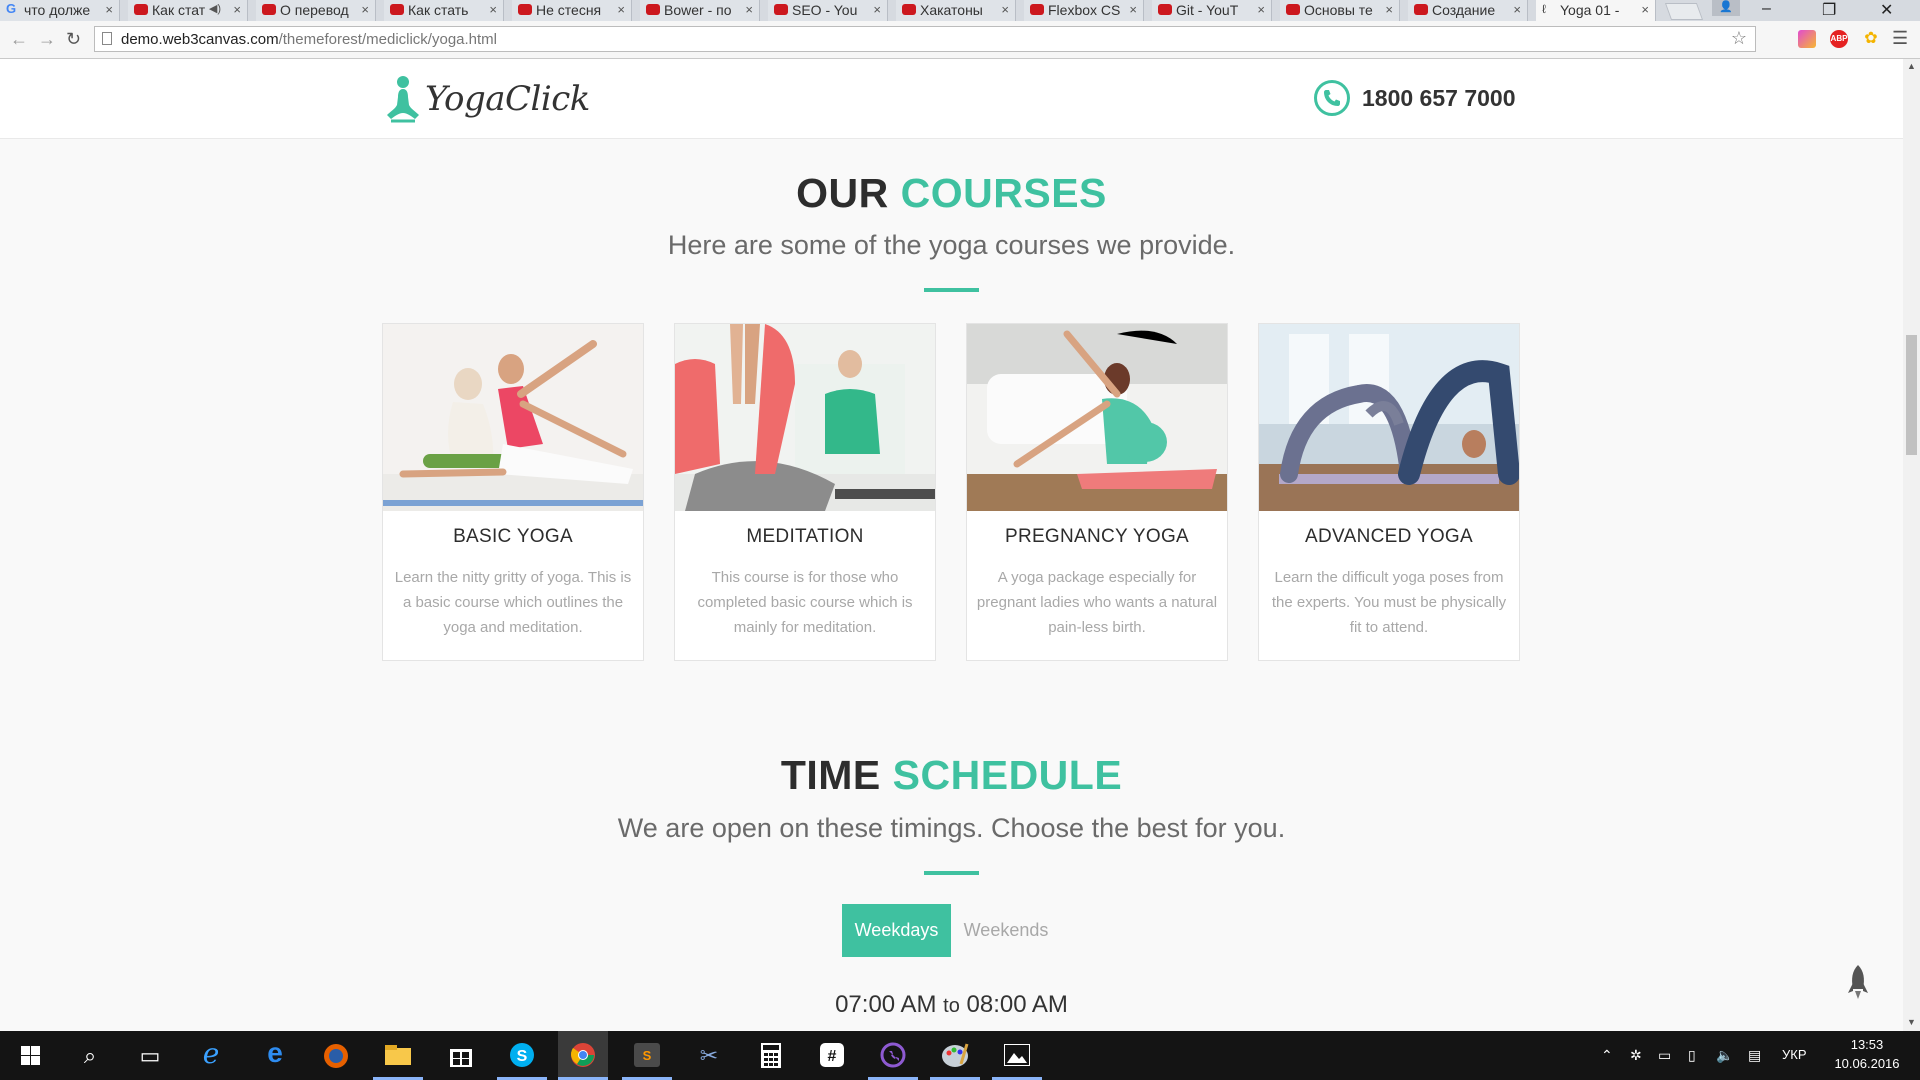  I want to click on search-icon: ⌕, so click(90, 1055).